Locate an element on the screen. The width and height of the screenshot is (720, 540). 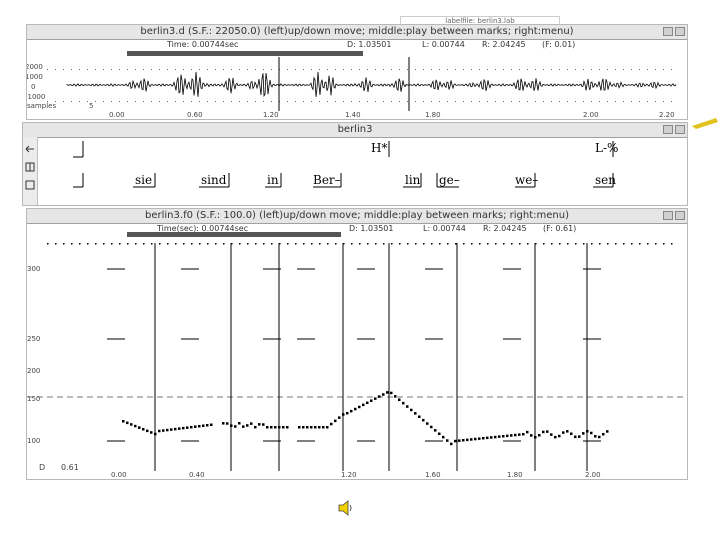
speaker-icon is located at coordinates (346, 508).